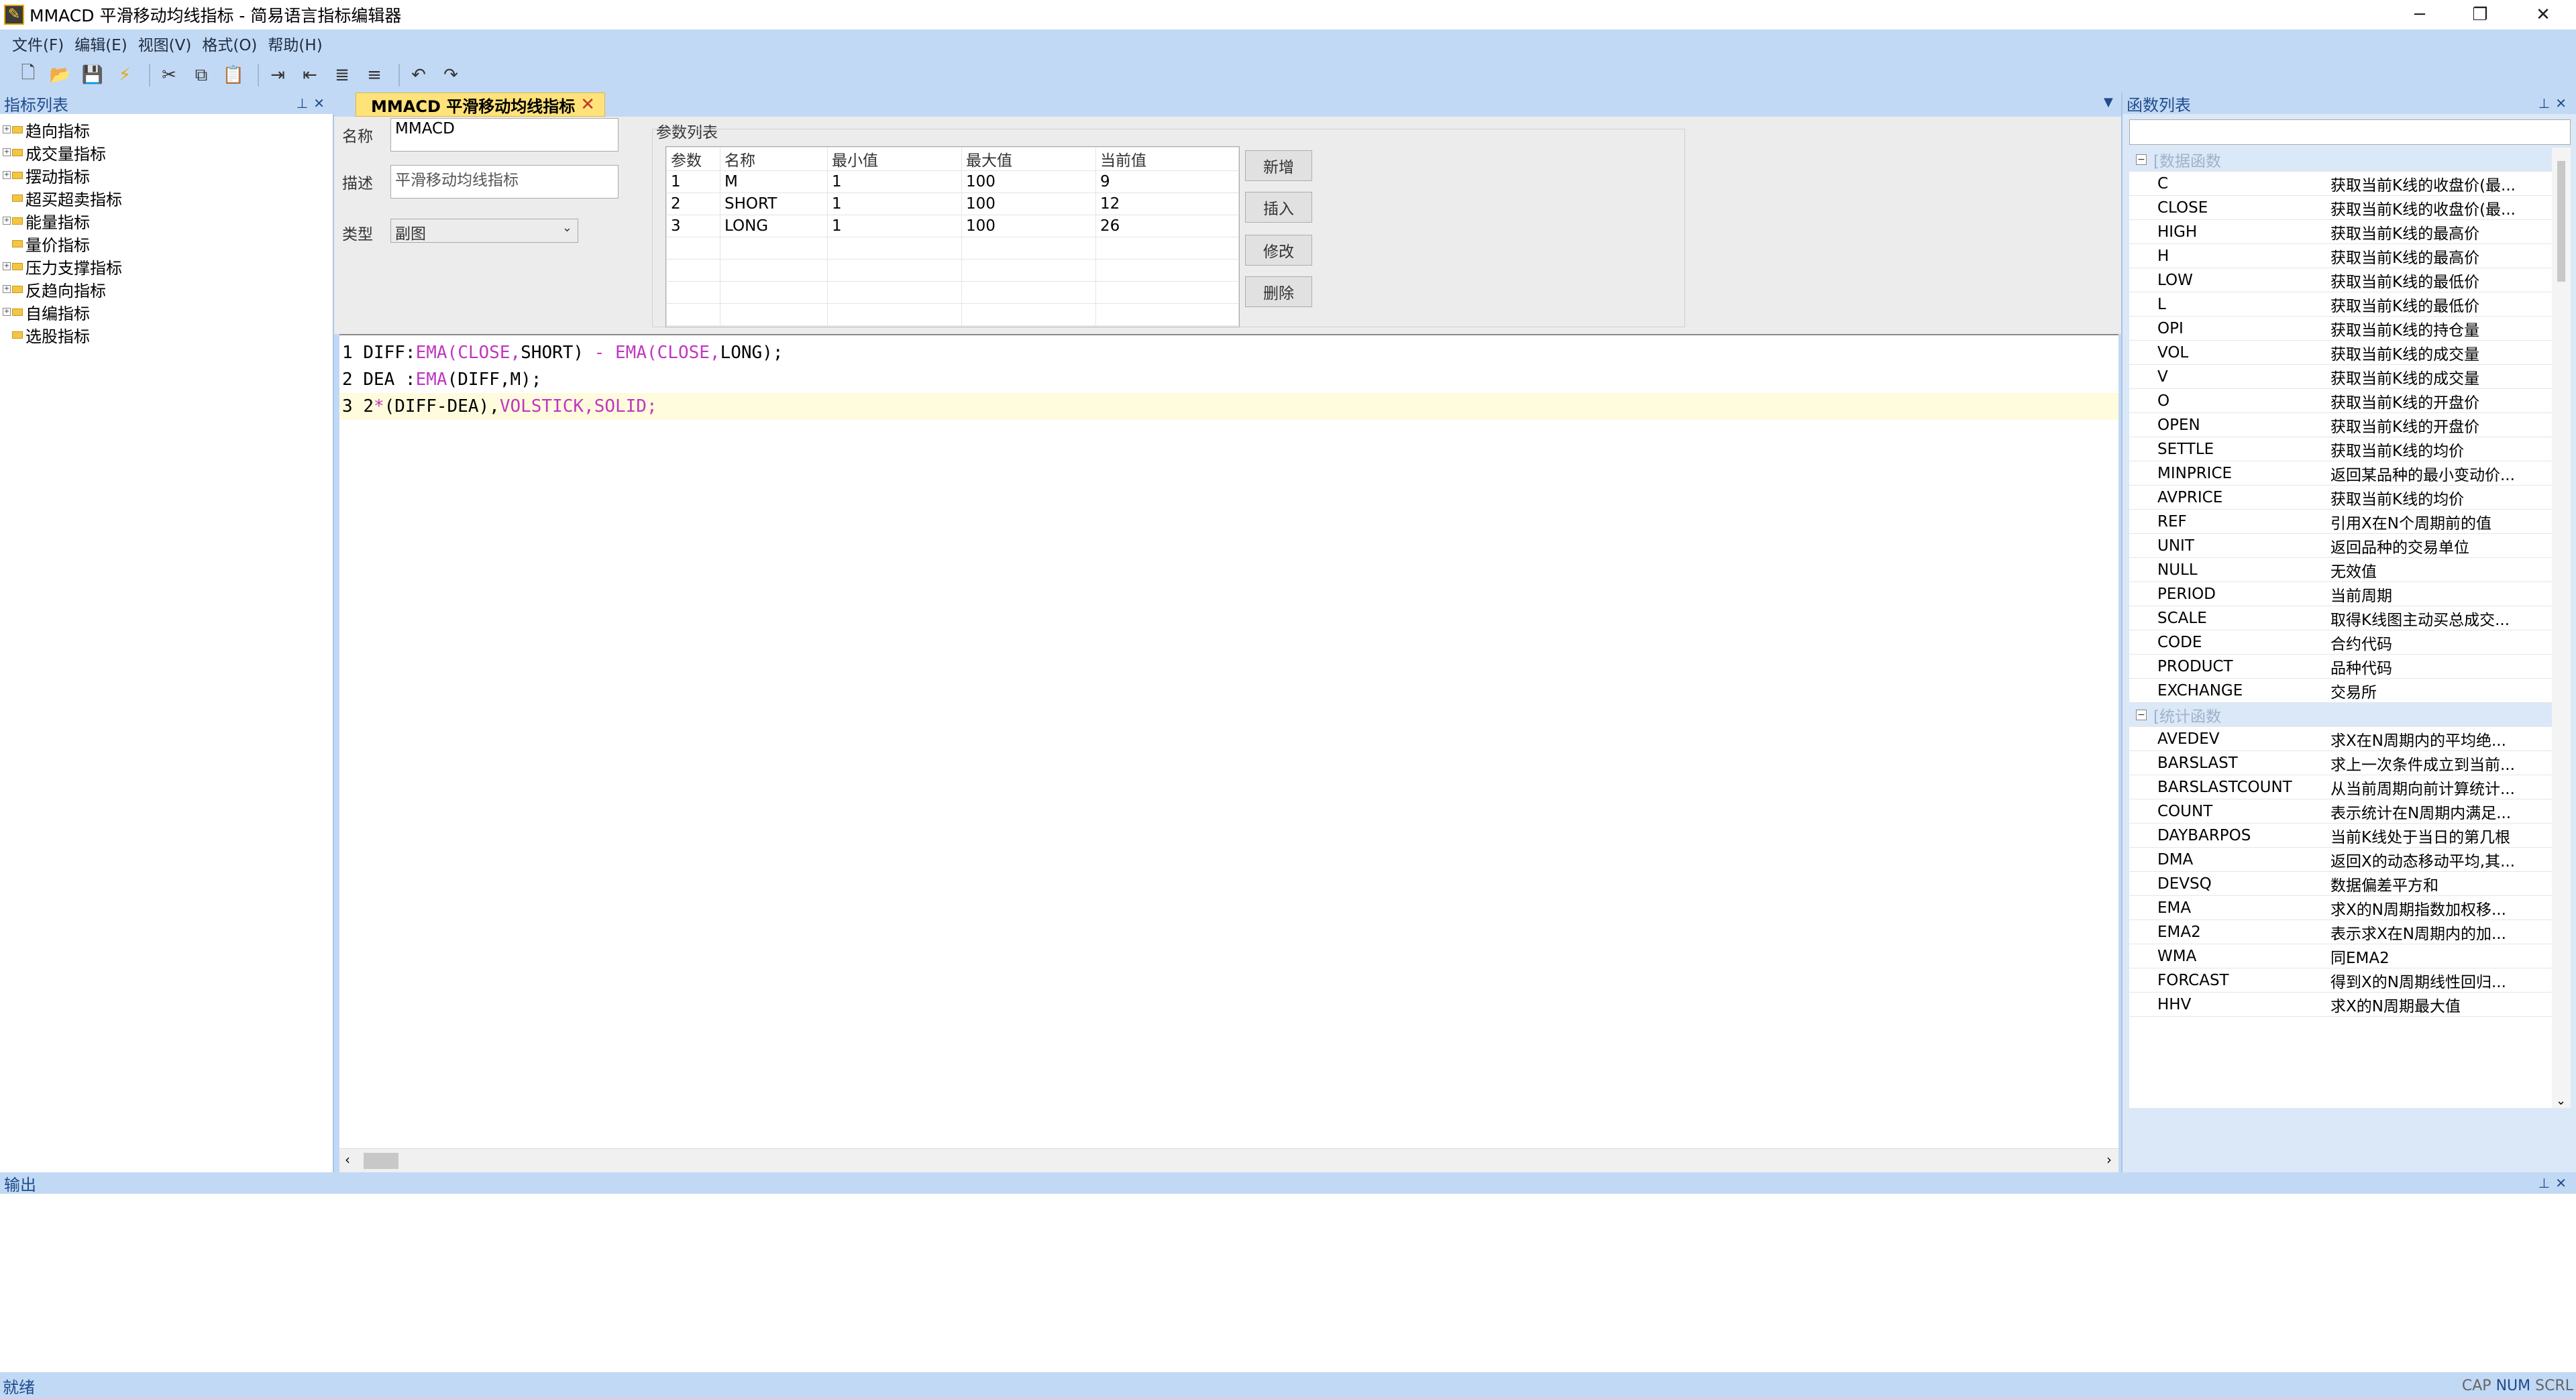 The width and height of the screenshot is (2576, 1399). Describe the element at coordinates (2350, 546) in the screenshot. I see `function-item: UNIT 返回品种的交易单位` at that location.